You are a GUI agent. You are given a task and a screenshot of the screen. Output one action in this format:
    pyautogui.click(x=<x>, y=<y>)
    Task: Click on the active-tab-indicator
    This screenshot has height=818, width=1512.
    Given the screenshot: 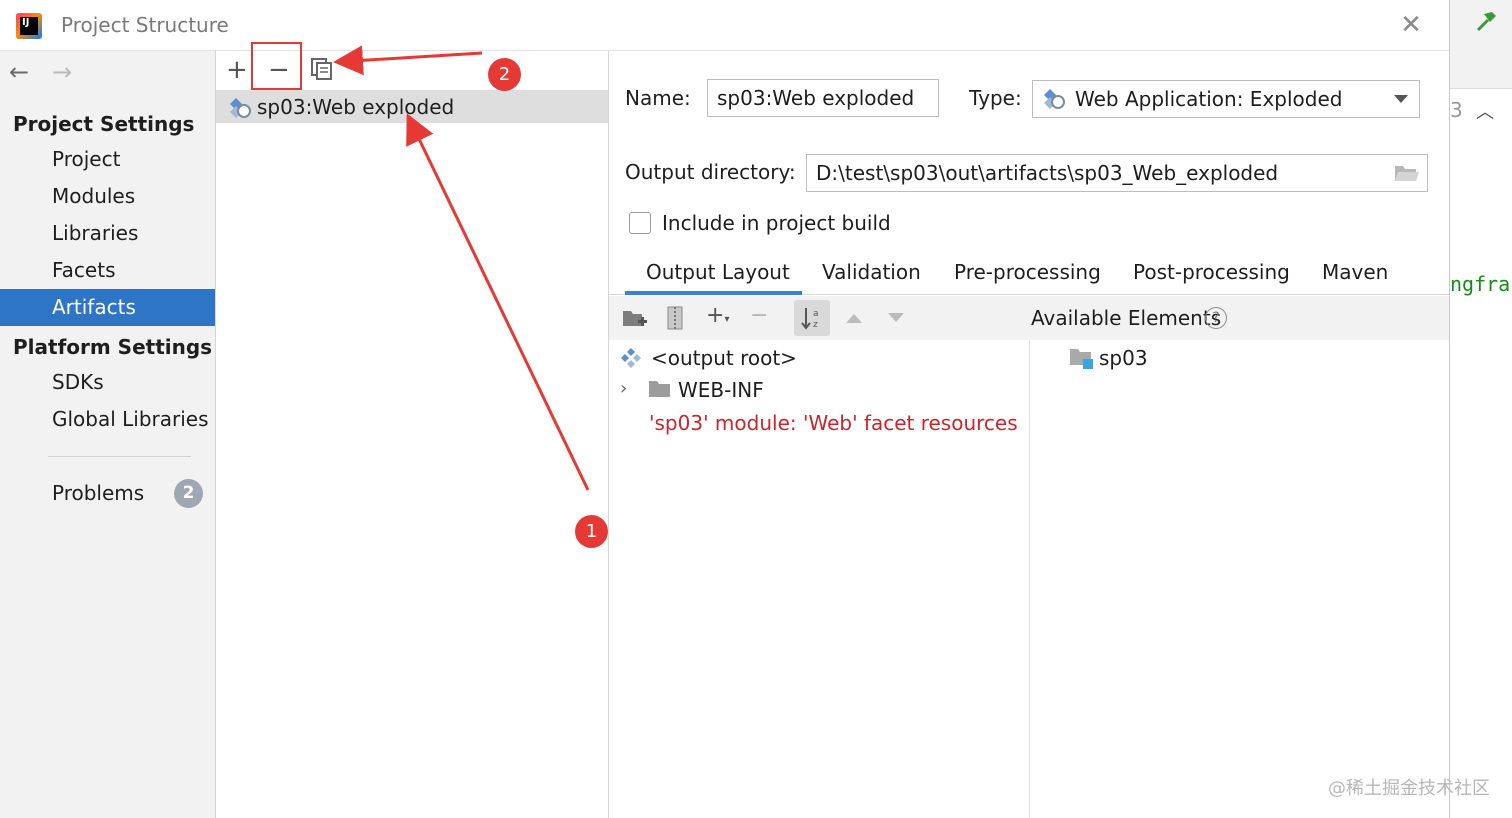 What is the action you would take?
    pyautogui.click(x=713, y=293)
    